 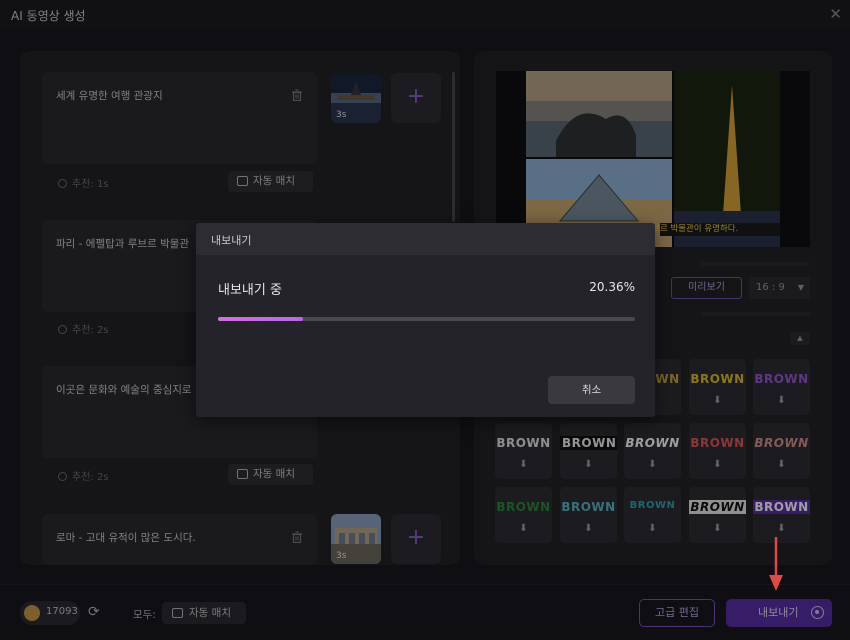 What do you see at coordinates (776, 564) in the screenshot?
I see `annotation-arrow-icon` at bounding box center [776, 564].